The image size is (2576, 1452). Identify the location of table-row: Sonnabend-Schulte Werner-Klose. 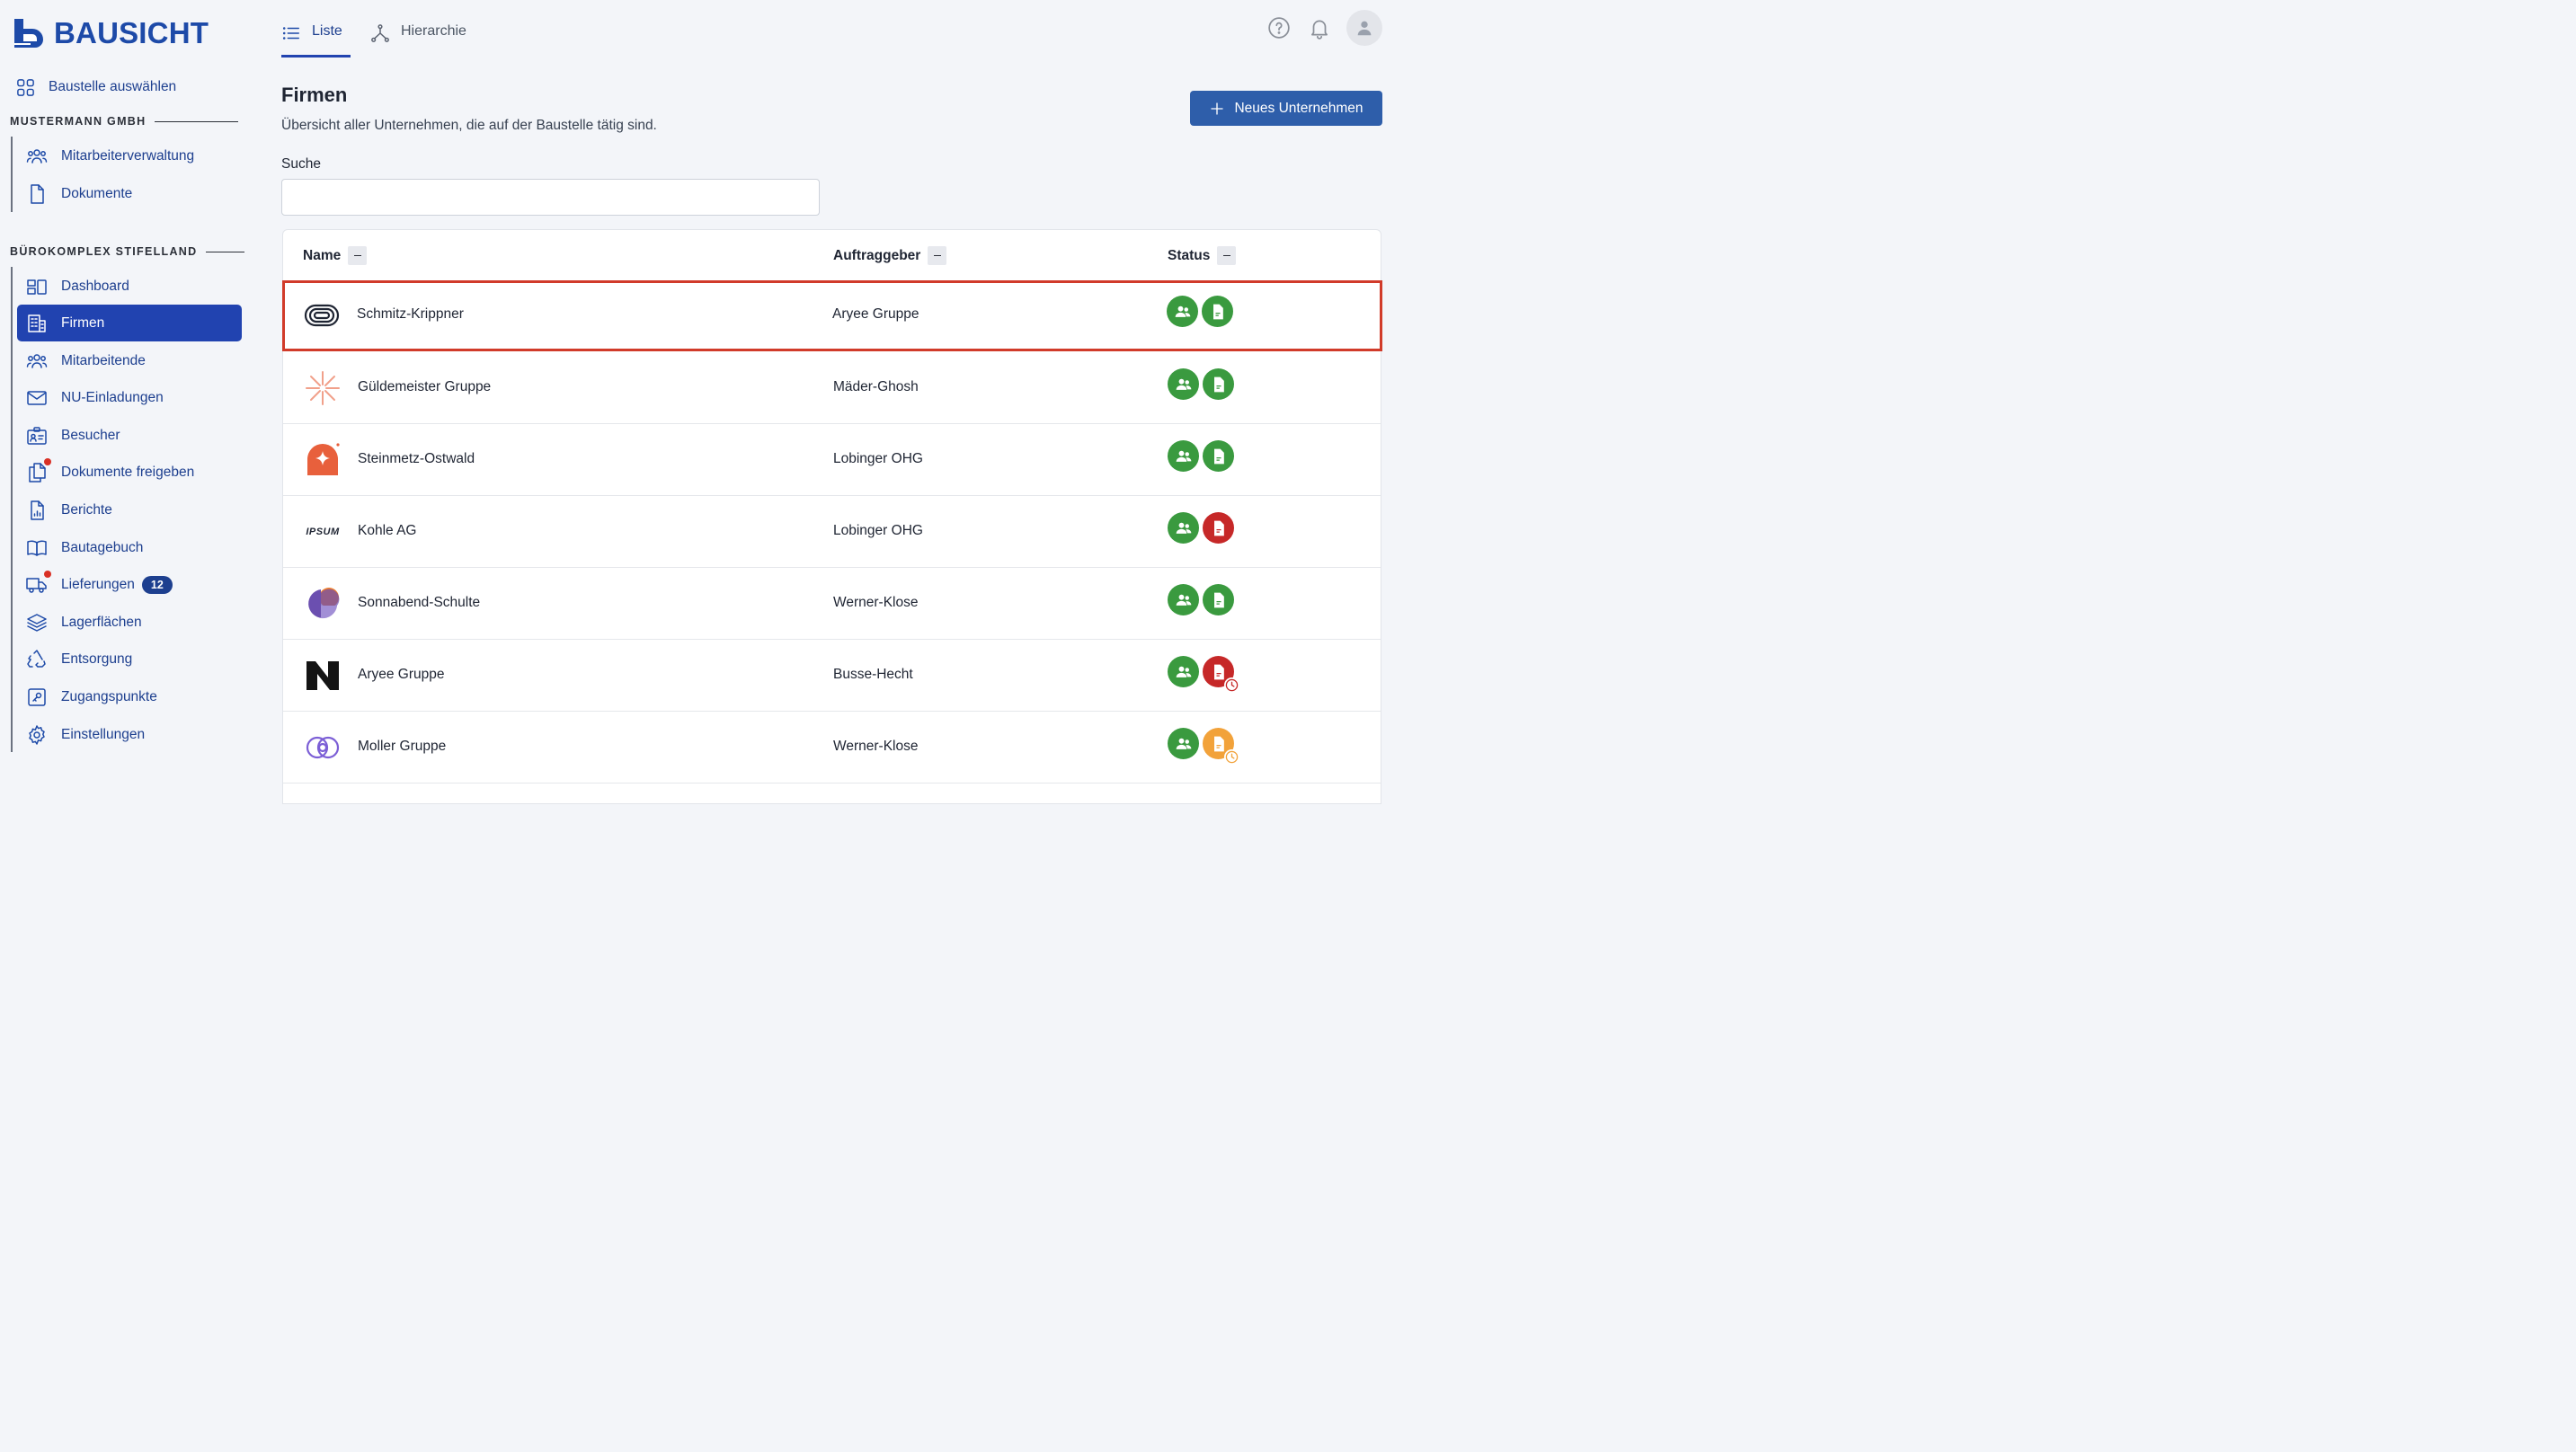
(832, 603).